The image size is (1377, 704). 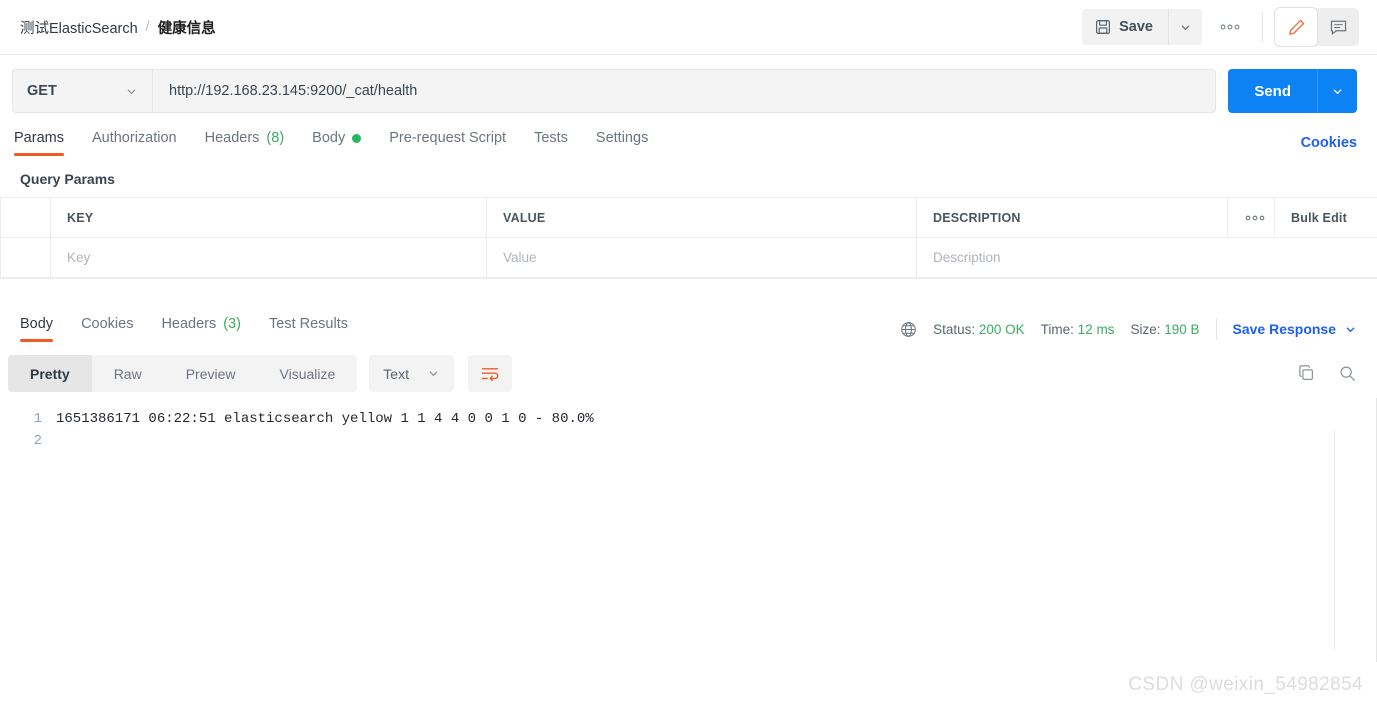 I want to click on response-tab-headers-label: Headers, so click(x=189, y=324).